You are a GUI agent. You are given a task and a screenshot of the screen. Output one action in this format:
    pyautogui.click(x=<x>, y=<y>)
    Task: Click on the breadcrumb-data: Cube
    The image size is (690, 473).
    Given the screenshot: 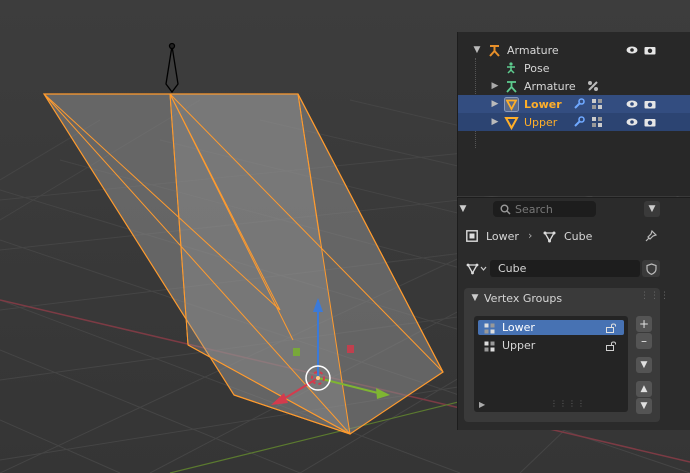 What is the action you would take?
    pyautogui.click(x=578, y=236)
    